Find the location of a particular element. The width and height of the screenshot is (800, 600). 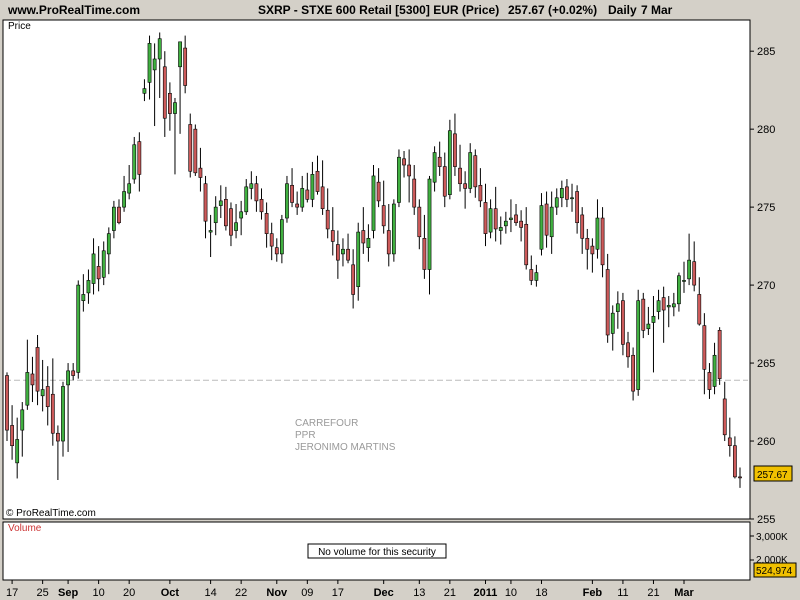

date-tick-label: 14 is located at coordinates (210, 593).